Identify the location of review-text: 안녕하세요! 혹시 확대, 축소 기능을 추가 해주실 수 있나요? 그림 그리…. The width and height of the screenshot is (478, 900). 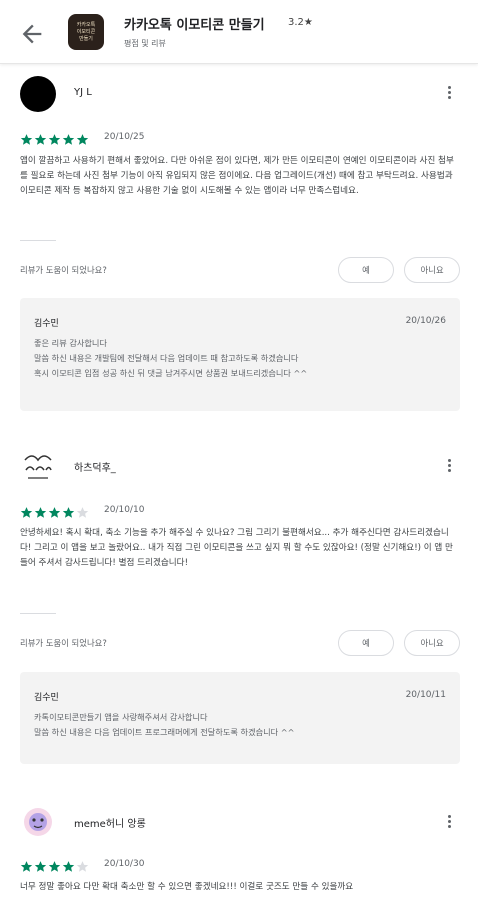
(236, 548).